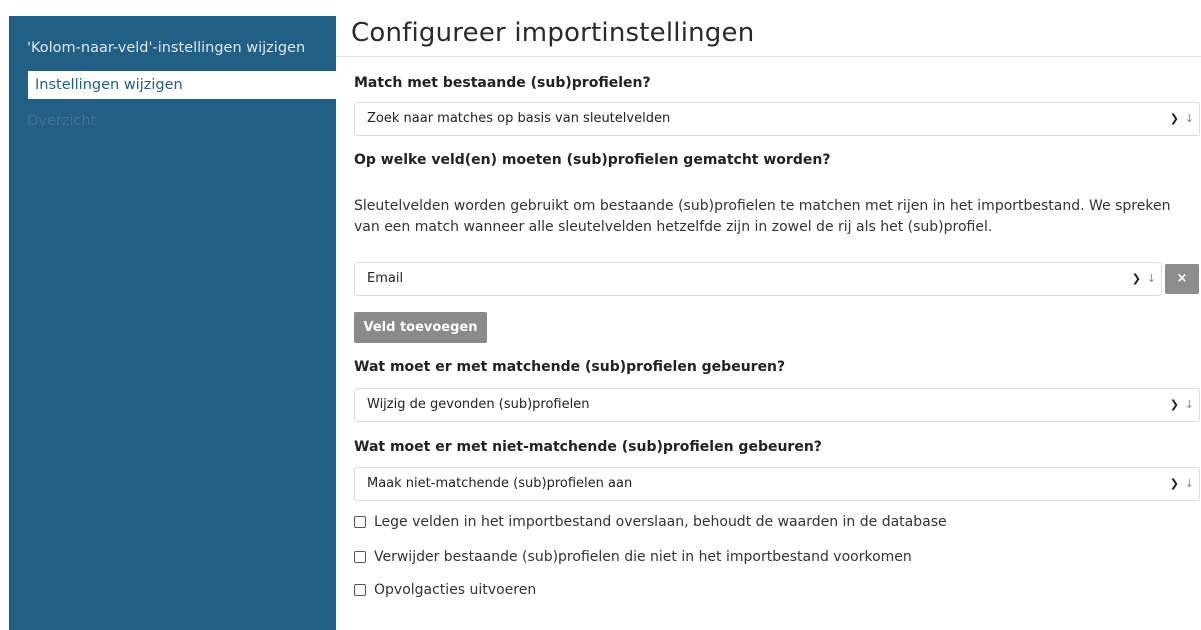 The height and width of the screenshot is (630, 1201). What do you see at coordinates (360, 522) in the screenshot?
I see `skip-empty-fields-checkbox` at bounding box center [360, 522].